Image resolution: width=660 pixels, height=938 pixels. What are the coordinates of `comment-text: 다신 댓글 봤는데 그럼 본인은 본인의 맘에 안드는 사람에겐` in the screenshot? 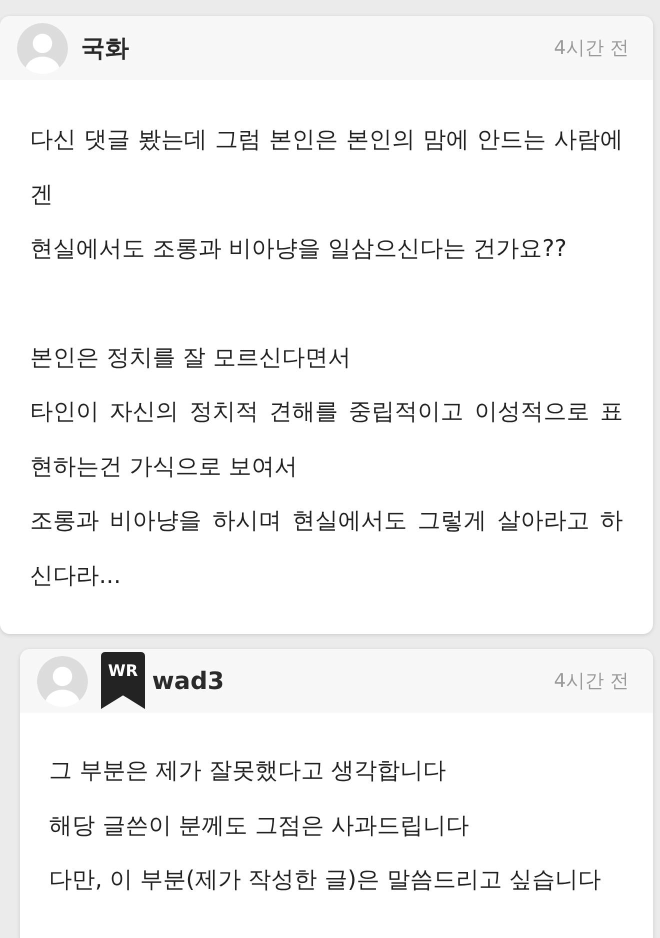 It's located at (326, 168).